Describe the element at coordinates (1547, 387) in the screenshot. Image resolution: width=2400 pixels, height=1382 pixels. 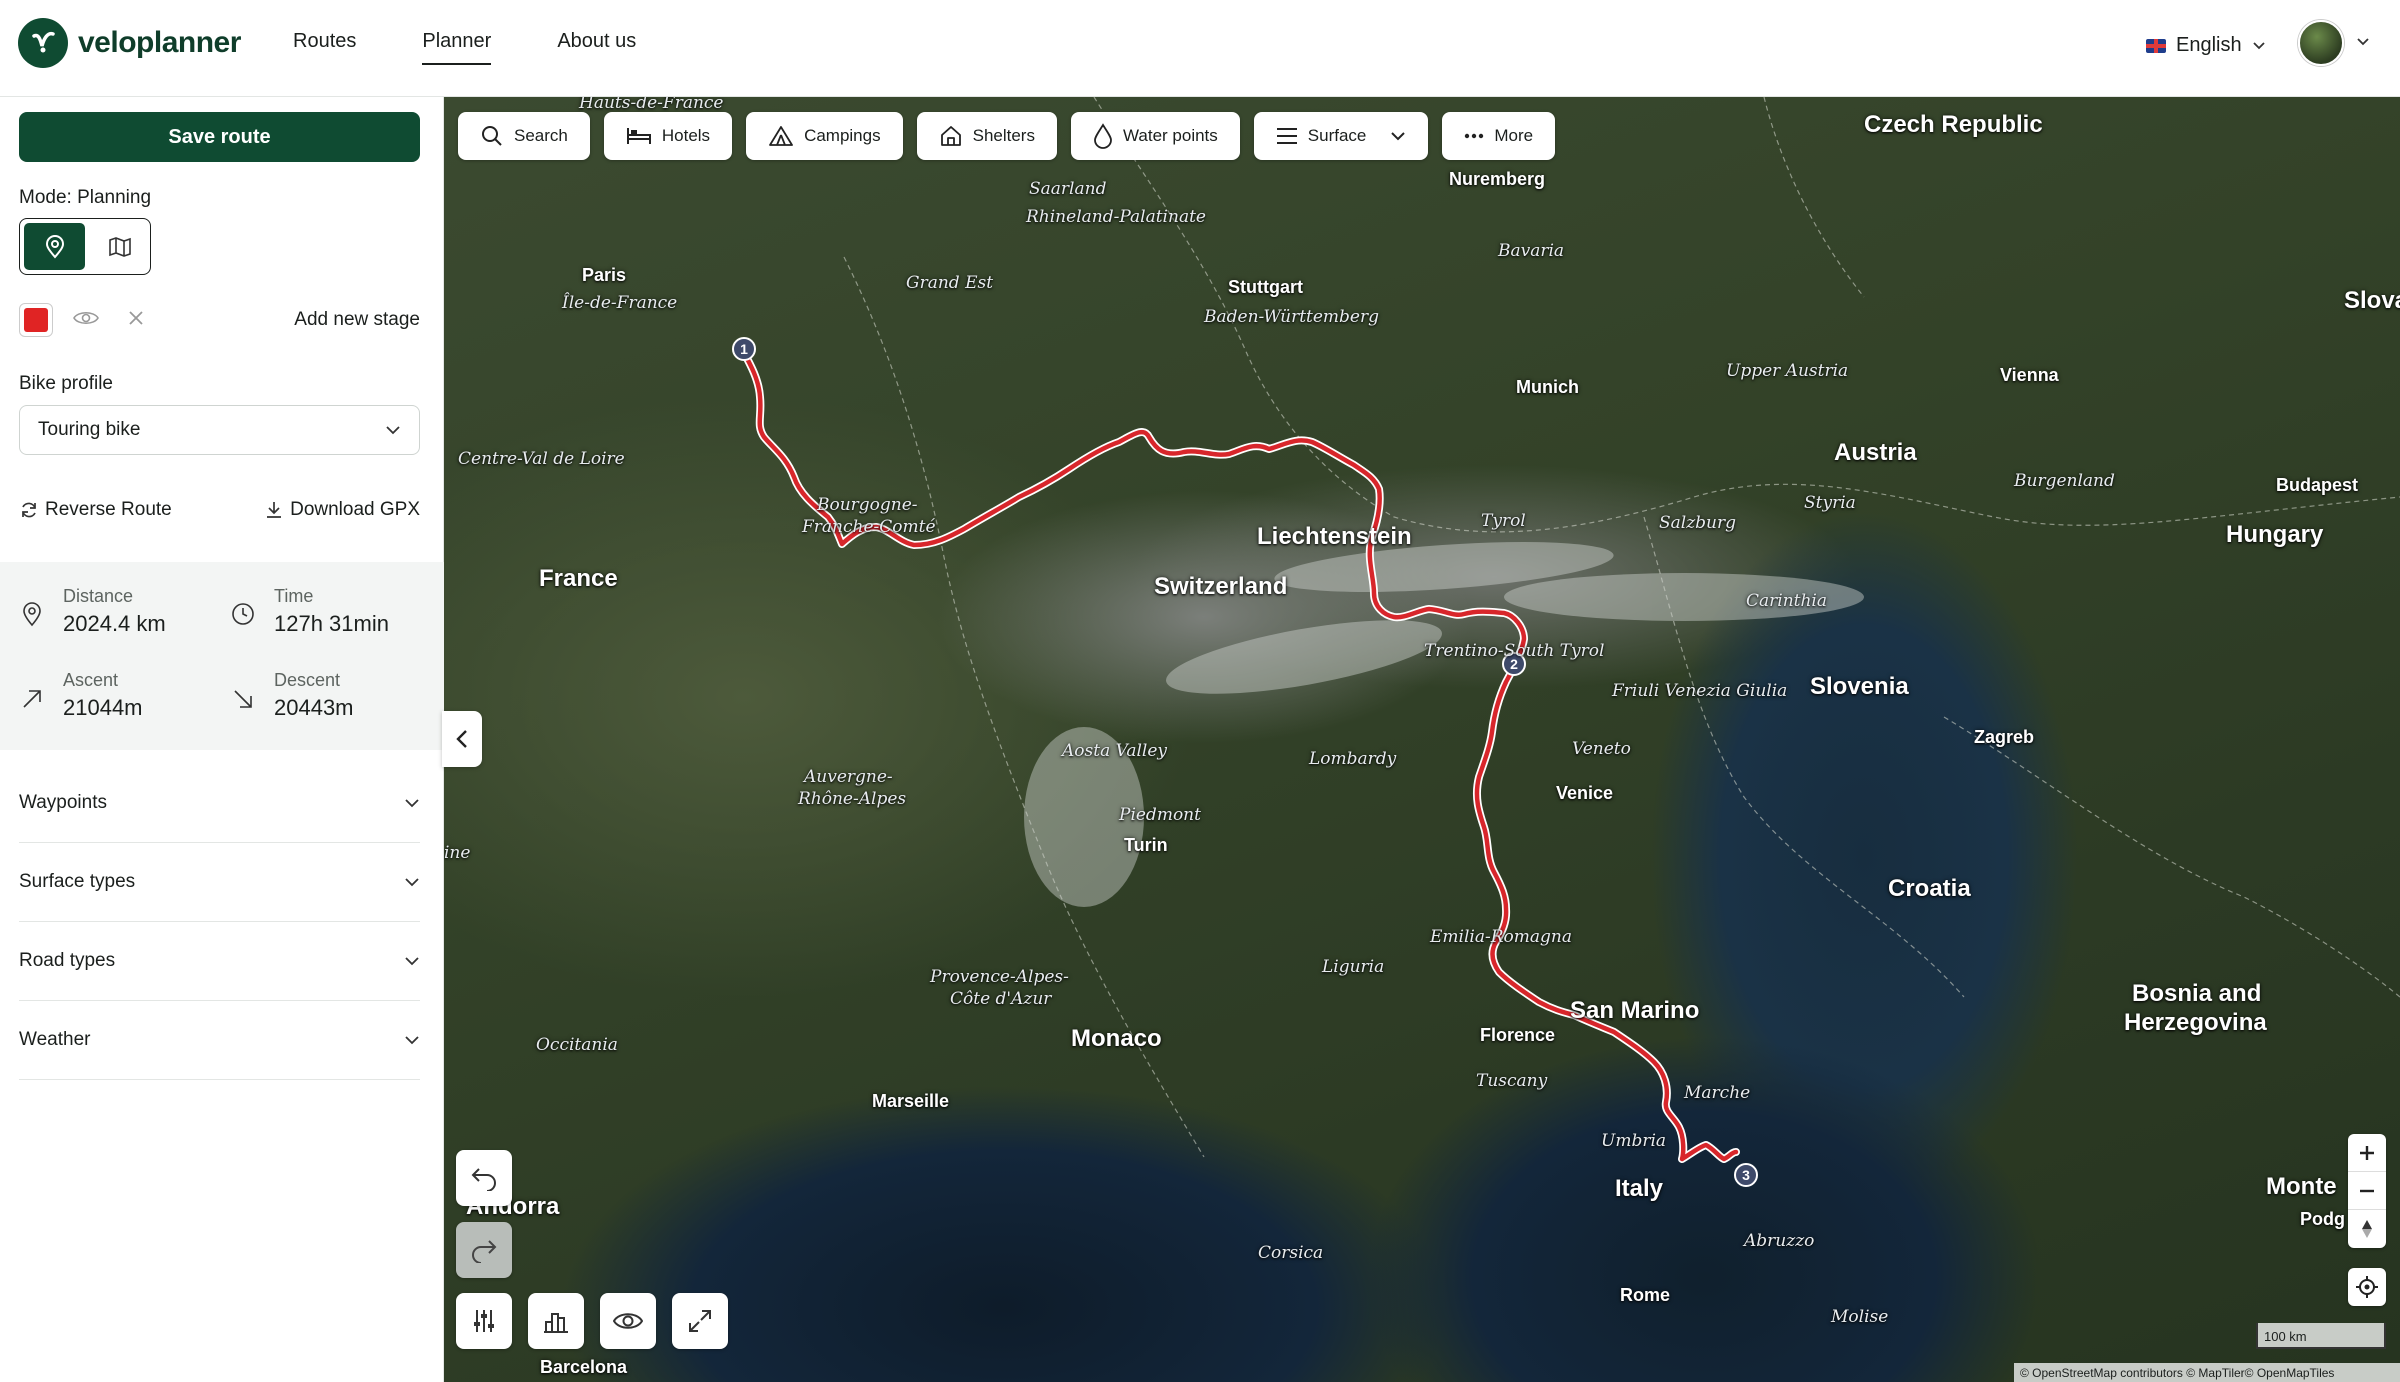
I see `map-label-city: Munich` at that location.